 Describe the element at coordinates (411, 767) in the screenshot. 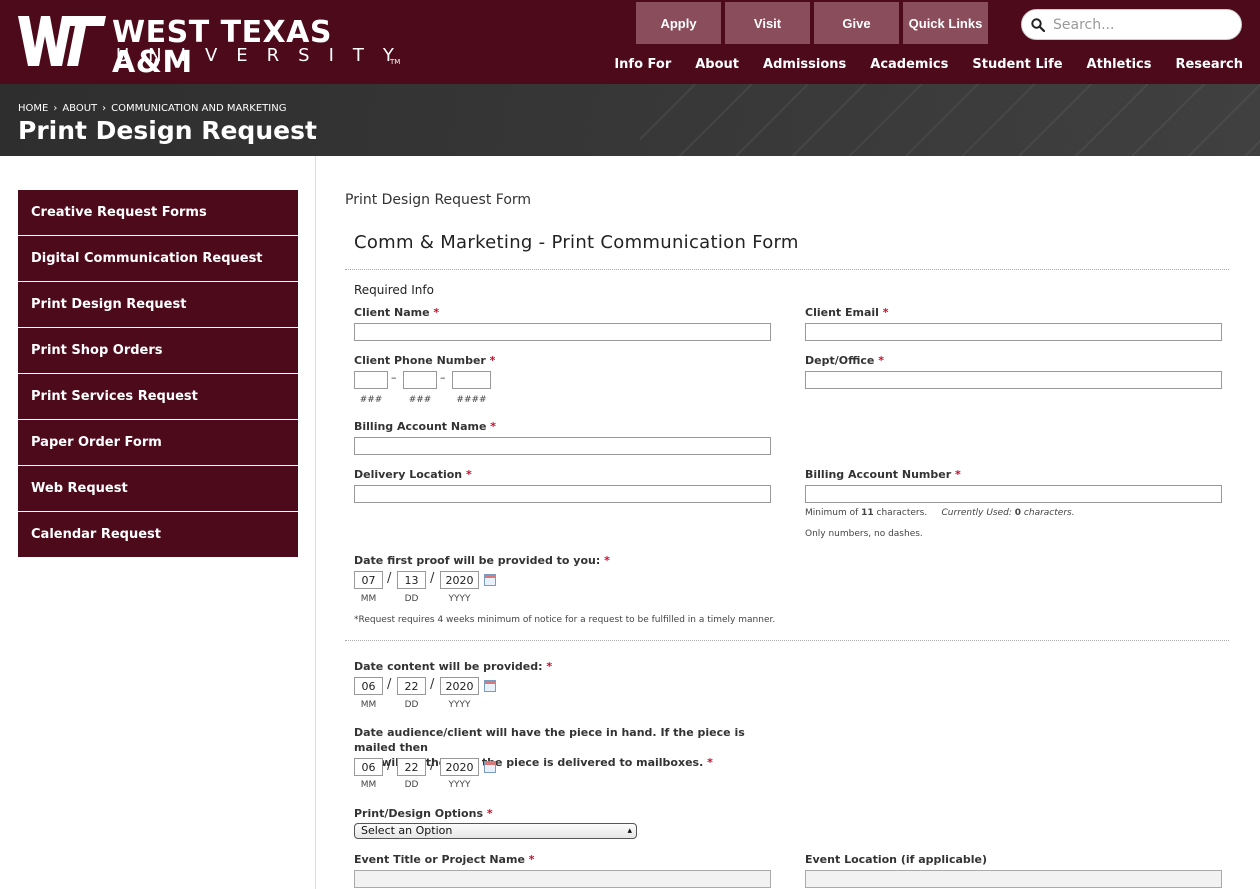

I see `audience-day-field: 22` at that location.